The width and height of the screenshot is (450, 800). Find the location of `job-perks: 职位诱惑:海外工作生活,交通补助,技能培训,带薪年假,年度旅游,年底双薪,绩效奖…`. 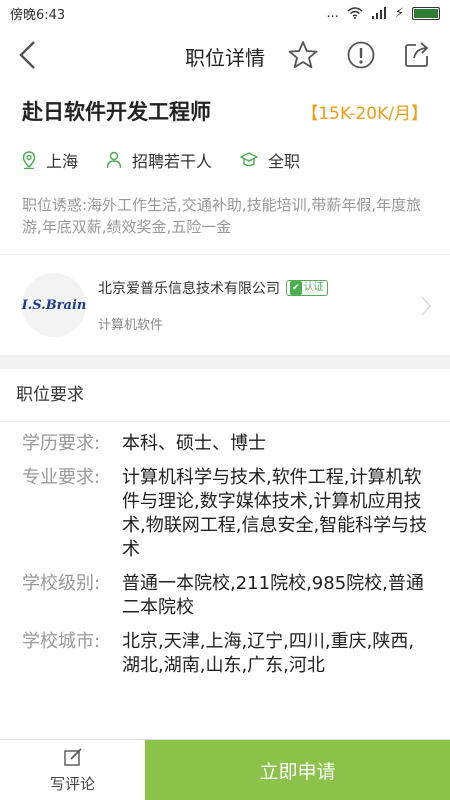

job-perks: 职位诱惑:海外工作生活,交通补助,技能培训,带薪年假,年度旅游,年底双薪,绩效奖… is located at coordinates (222, 216).